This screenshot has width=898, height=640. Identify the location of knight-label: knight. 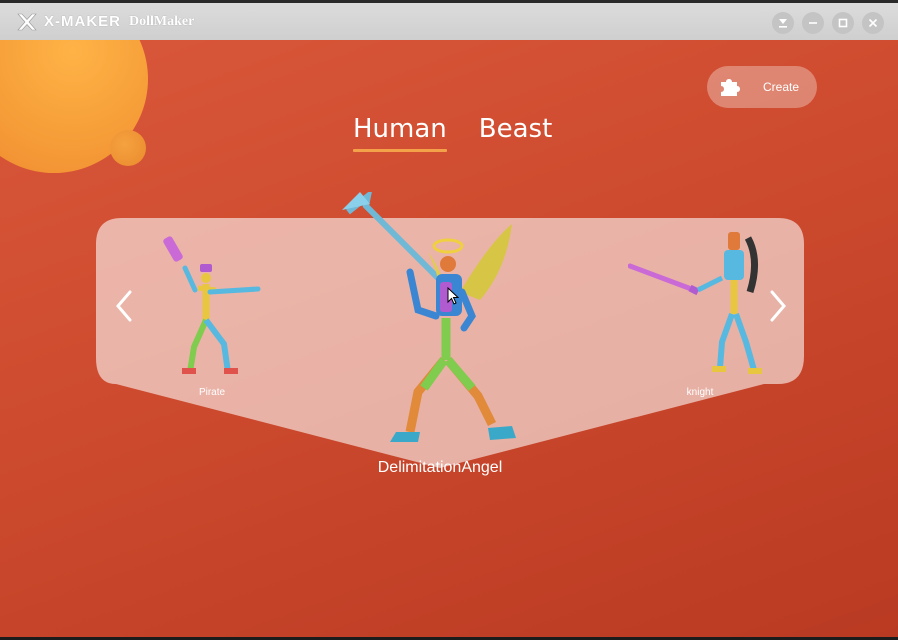
(700, 392).